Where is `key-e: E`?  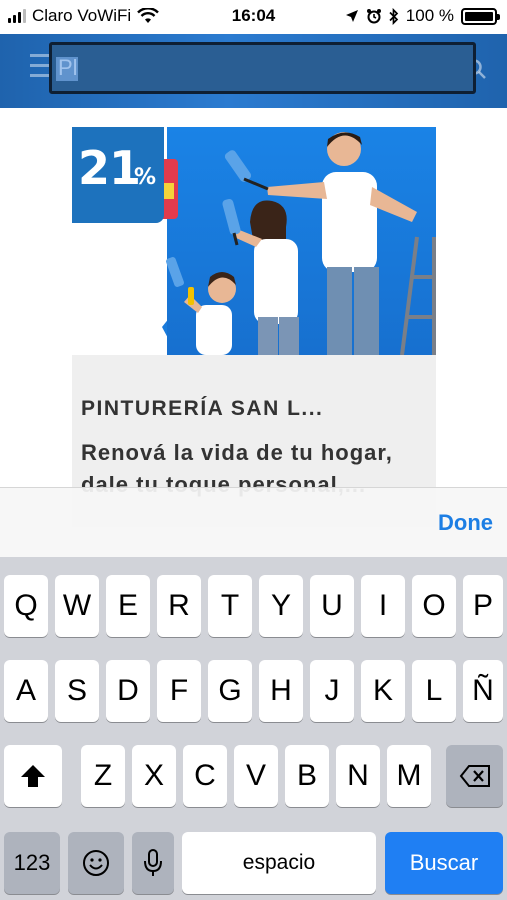 key-e: E is located at coordinates (128, 606).